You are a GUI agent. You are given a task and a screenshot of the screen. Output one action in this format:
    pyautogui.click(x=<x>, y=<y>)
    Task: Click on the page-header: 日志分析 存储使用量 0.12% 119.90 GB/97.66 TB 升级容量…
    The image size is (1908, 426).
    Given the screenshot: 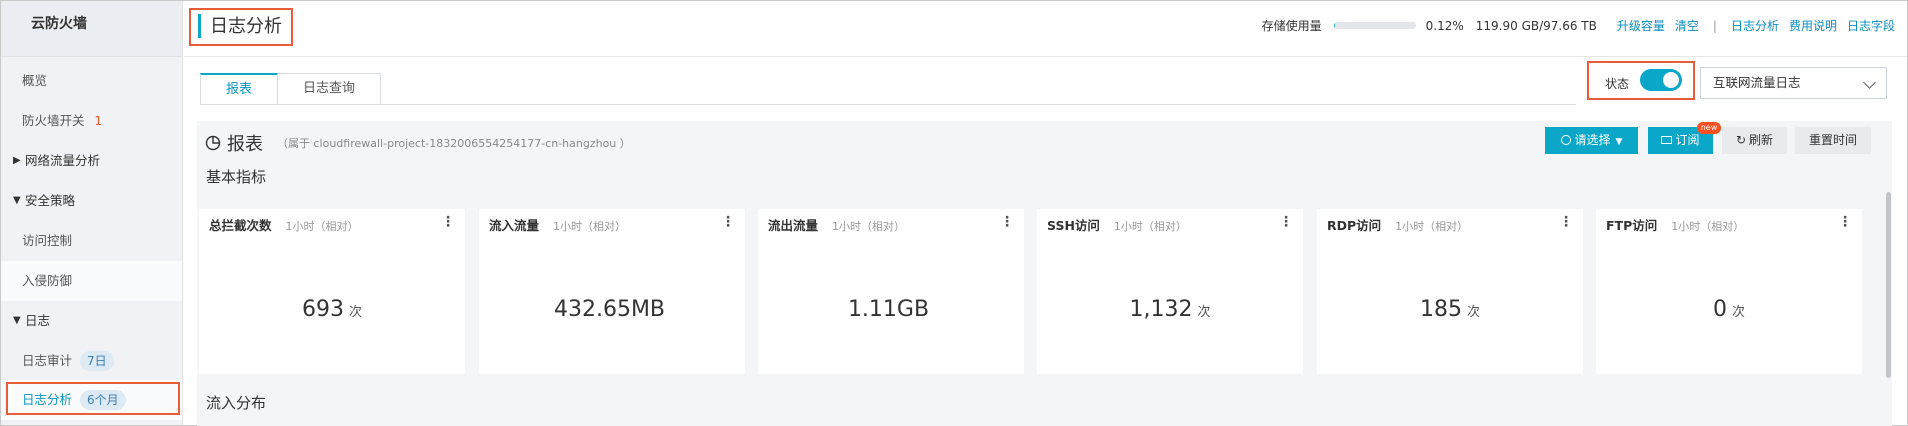 What is the action you would take?
    pyautogui.click(x=1045, y=29)
    